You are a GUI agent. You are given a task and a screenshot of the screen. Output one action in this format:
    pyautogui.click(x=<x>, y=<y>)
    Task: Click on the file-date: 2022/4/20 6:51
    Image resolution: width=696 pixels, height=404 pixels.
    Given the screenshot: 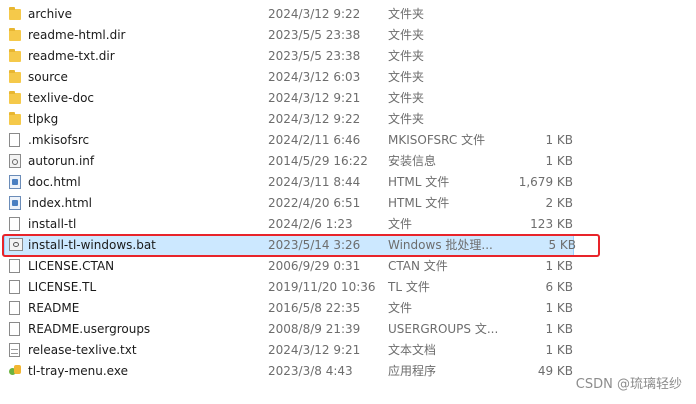 What is the action you would take?
    pyautogui.click(x=314, y=203)
    